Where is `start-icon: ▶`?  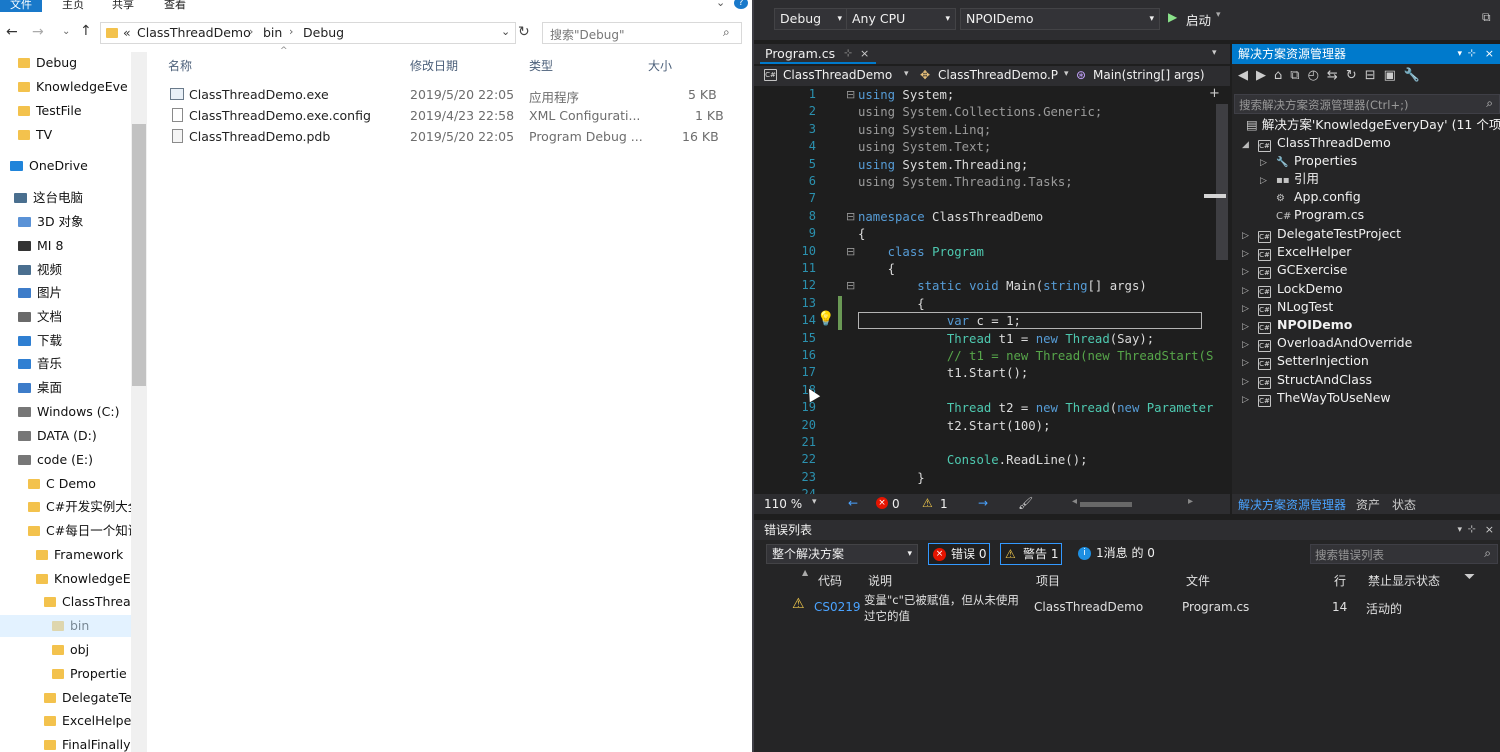
start-icon: ▶ is located at coordinates (1172, 17).